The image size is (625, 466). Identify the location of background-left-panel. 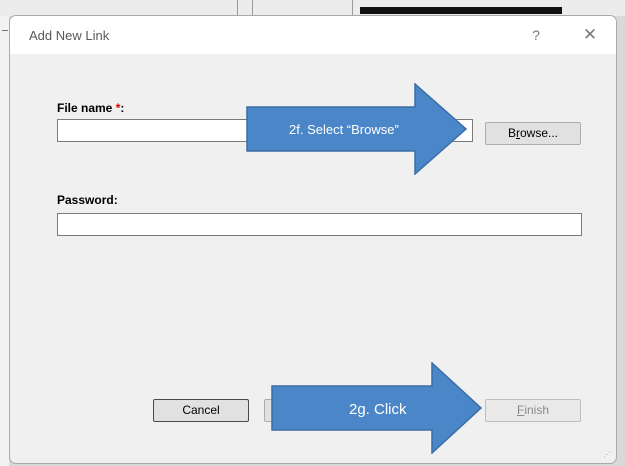
(4, 241).